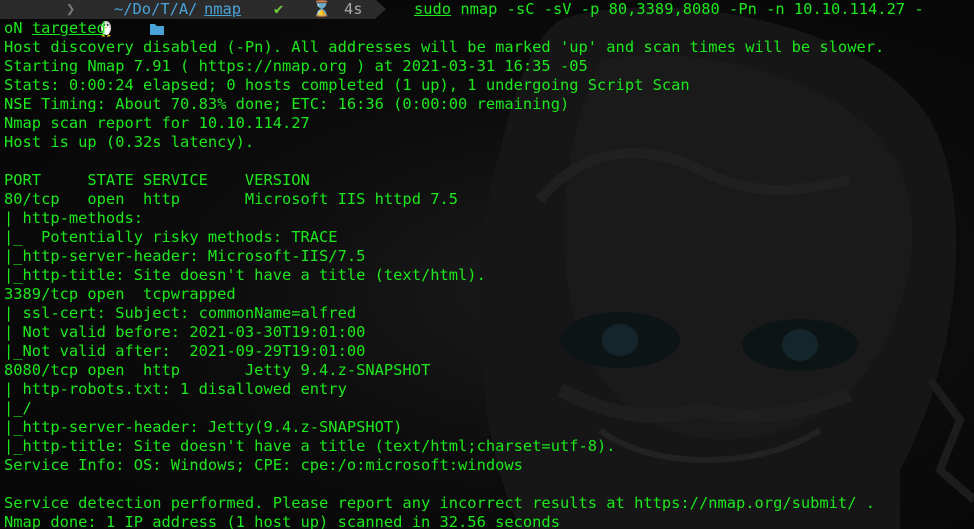  I want to click on output-line-text: 3389/tcp open tcpwrapped, so click(120, 294).